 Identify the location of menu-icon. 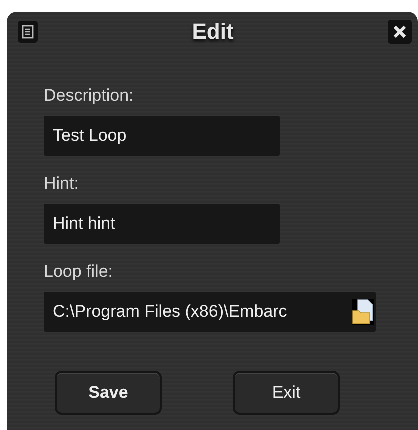
(28, 32).